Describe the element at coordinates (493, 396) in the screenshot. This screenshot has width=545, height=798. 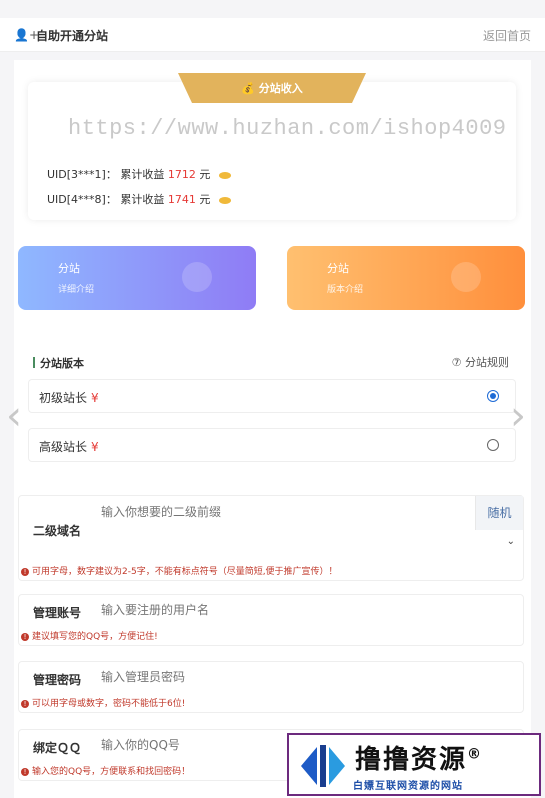
I see `radio-selected` at that location.